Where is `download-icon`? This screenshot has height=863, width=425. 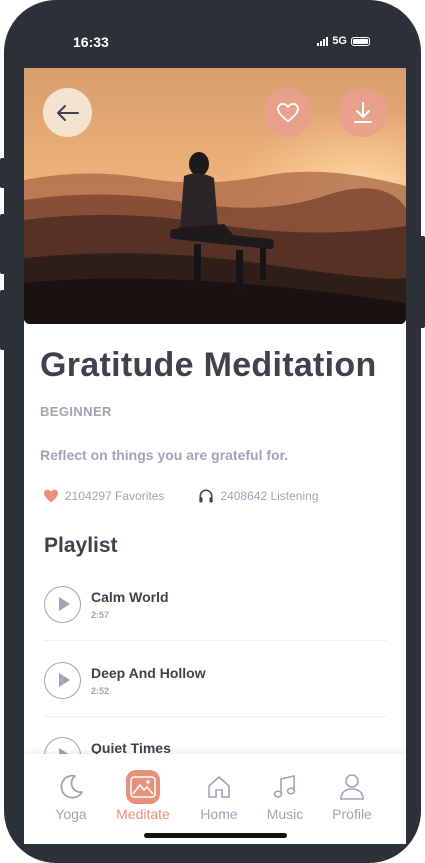
download-icon is located at coordinates (362, 112).